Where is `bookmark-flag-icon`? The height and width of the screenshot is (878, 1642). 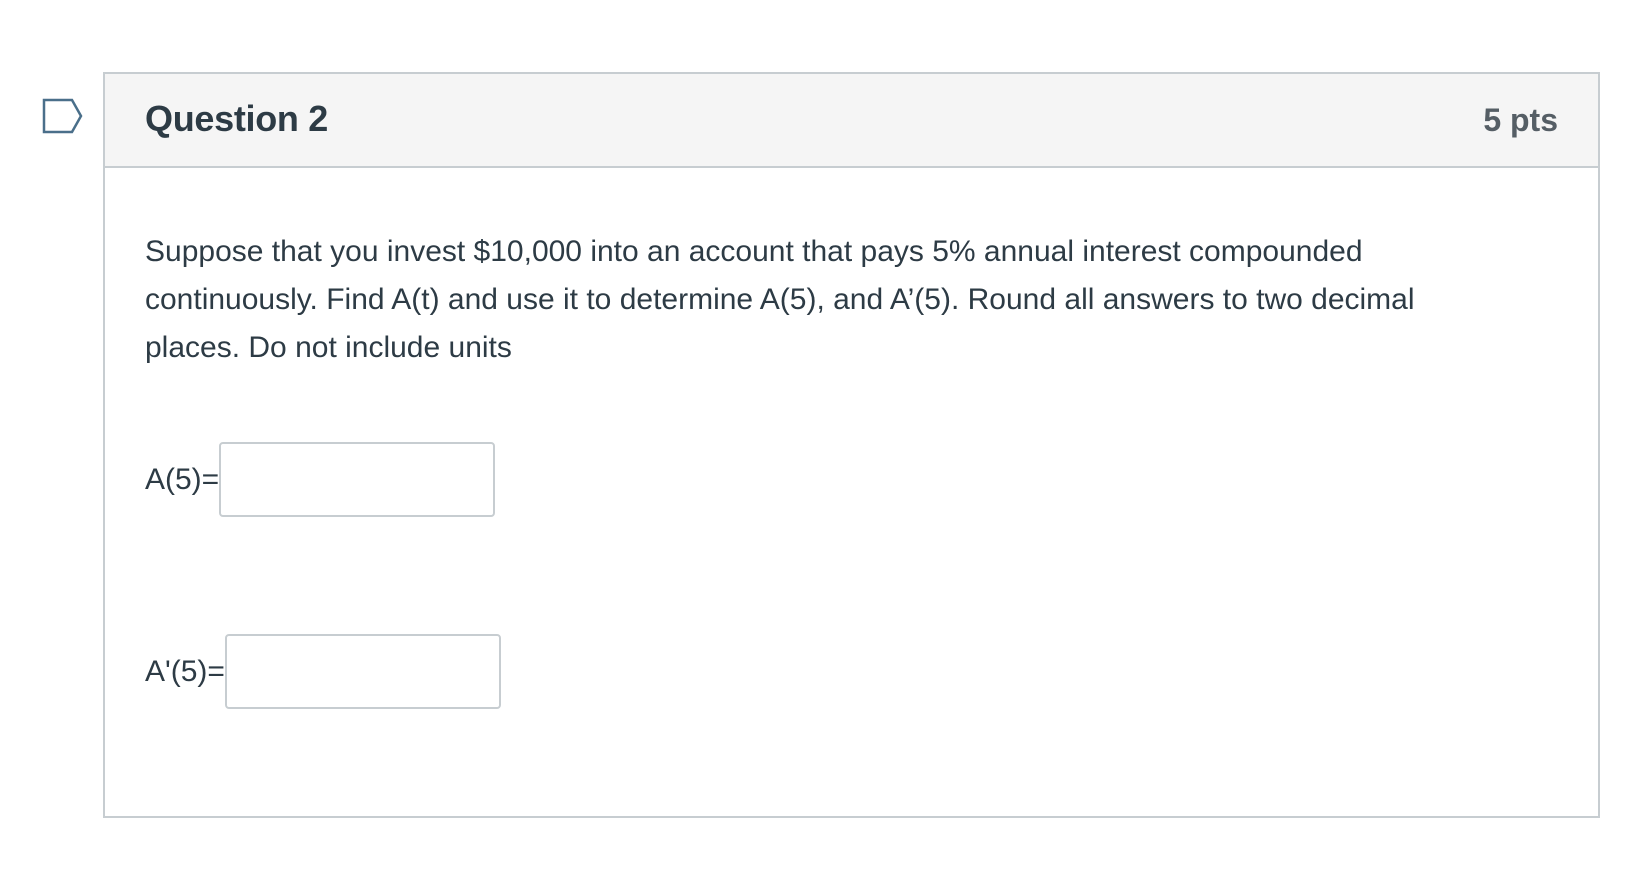
bookmark-flag-icon is located at coordinates (62, 116).